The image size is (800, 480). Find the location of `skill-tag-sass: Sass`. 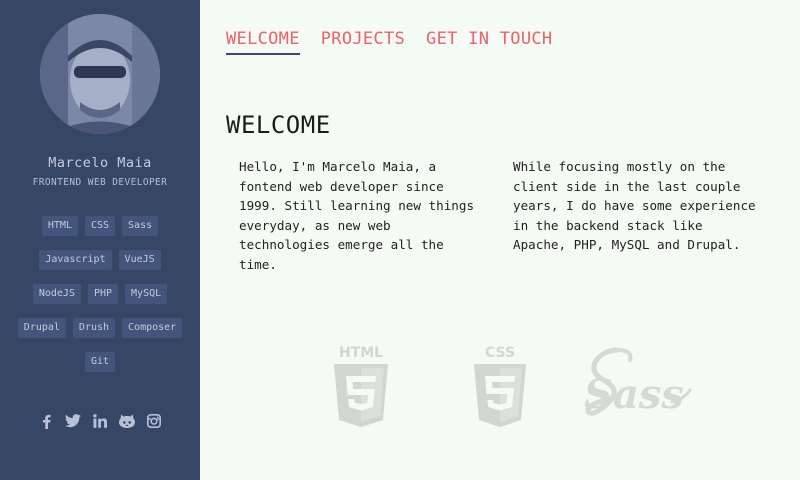

skill-tag-sass: Sass is located at coordinates (140, 226).